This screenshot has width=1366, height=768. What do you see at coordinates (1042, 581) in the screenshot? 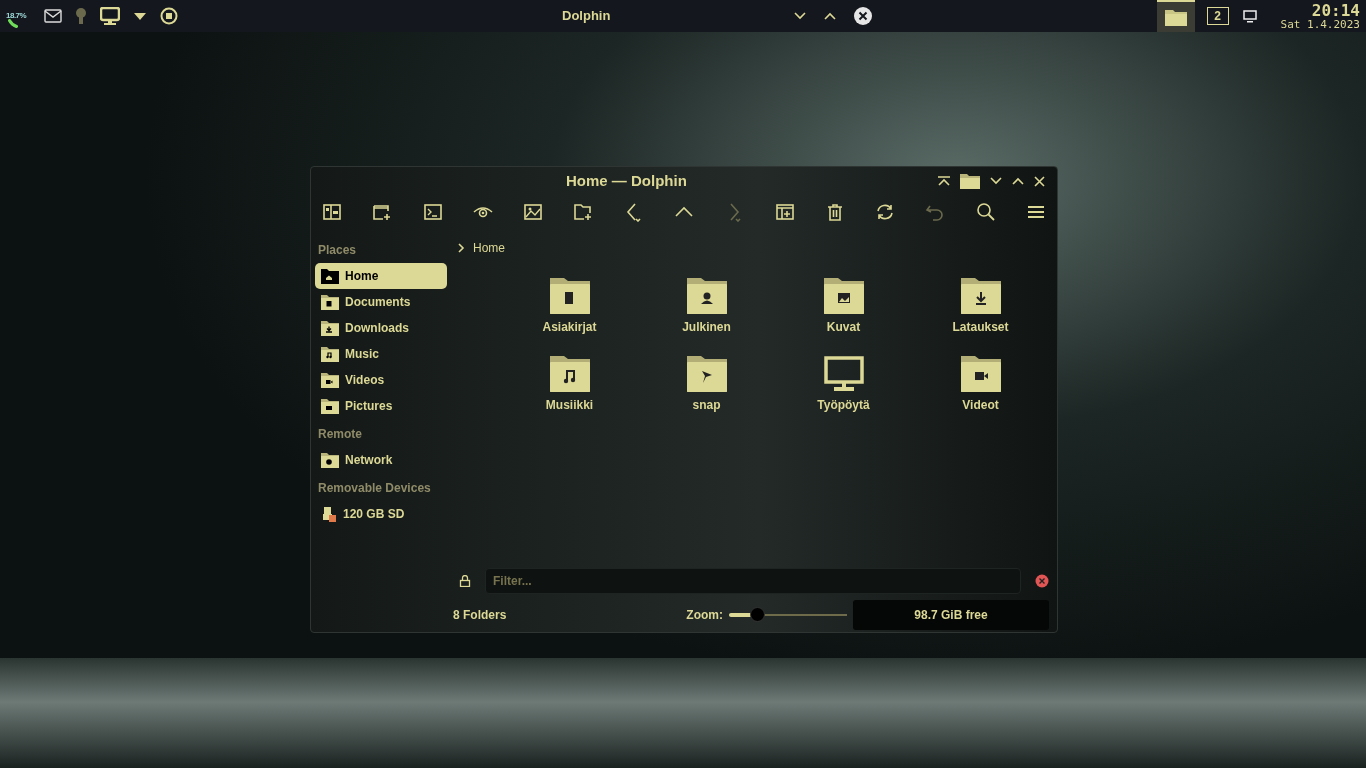
I see `clear-icon` at bounding box center [1042, 581].